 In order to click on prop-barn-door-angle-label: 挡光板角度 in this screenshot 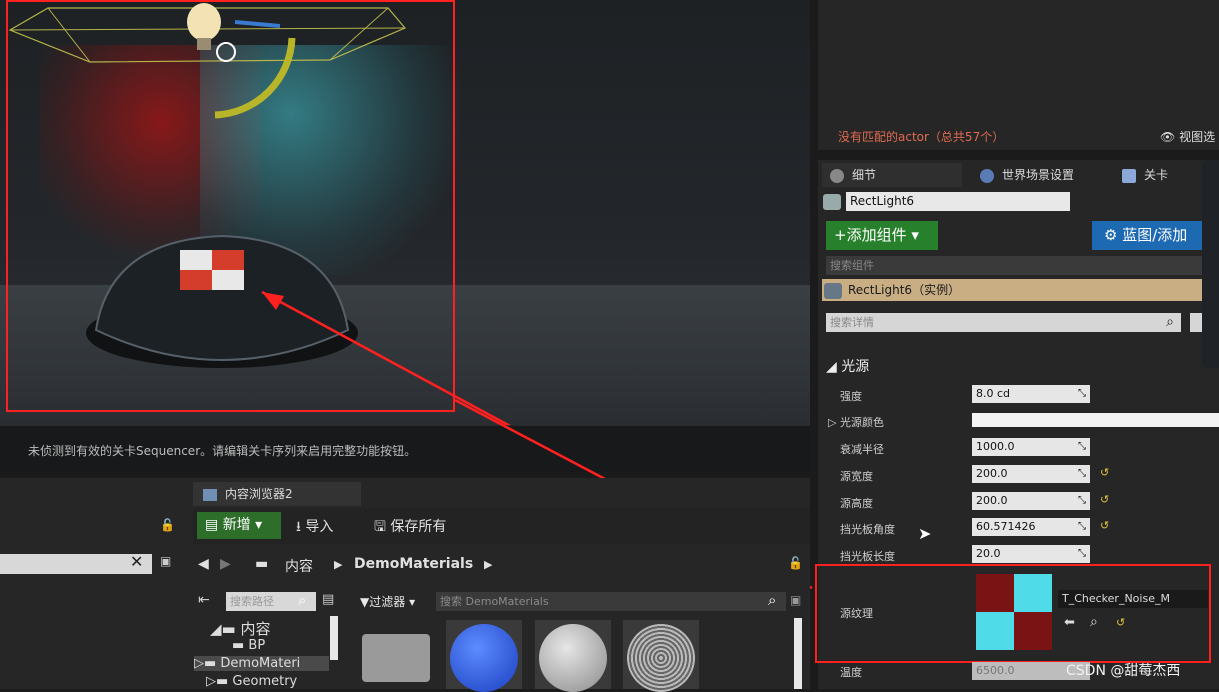, I will do `click(867, 529)`.